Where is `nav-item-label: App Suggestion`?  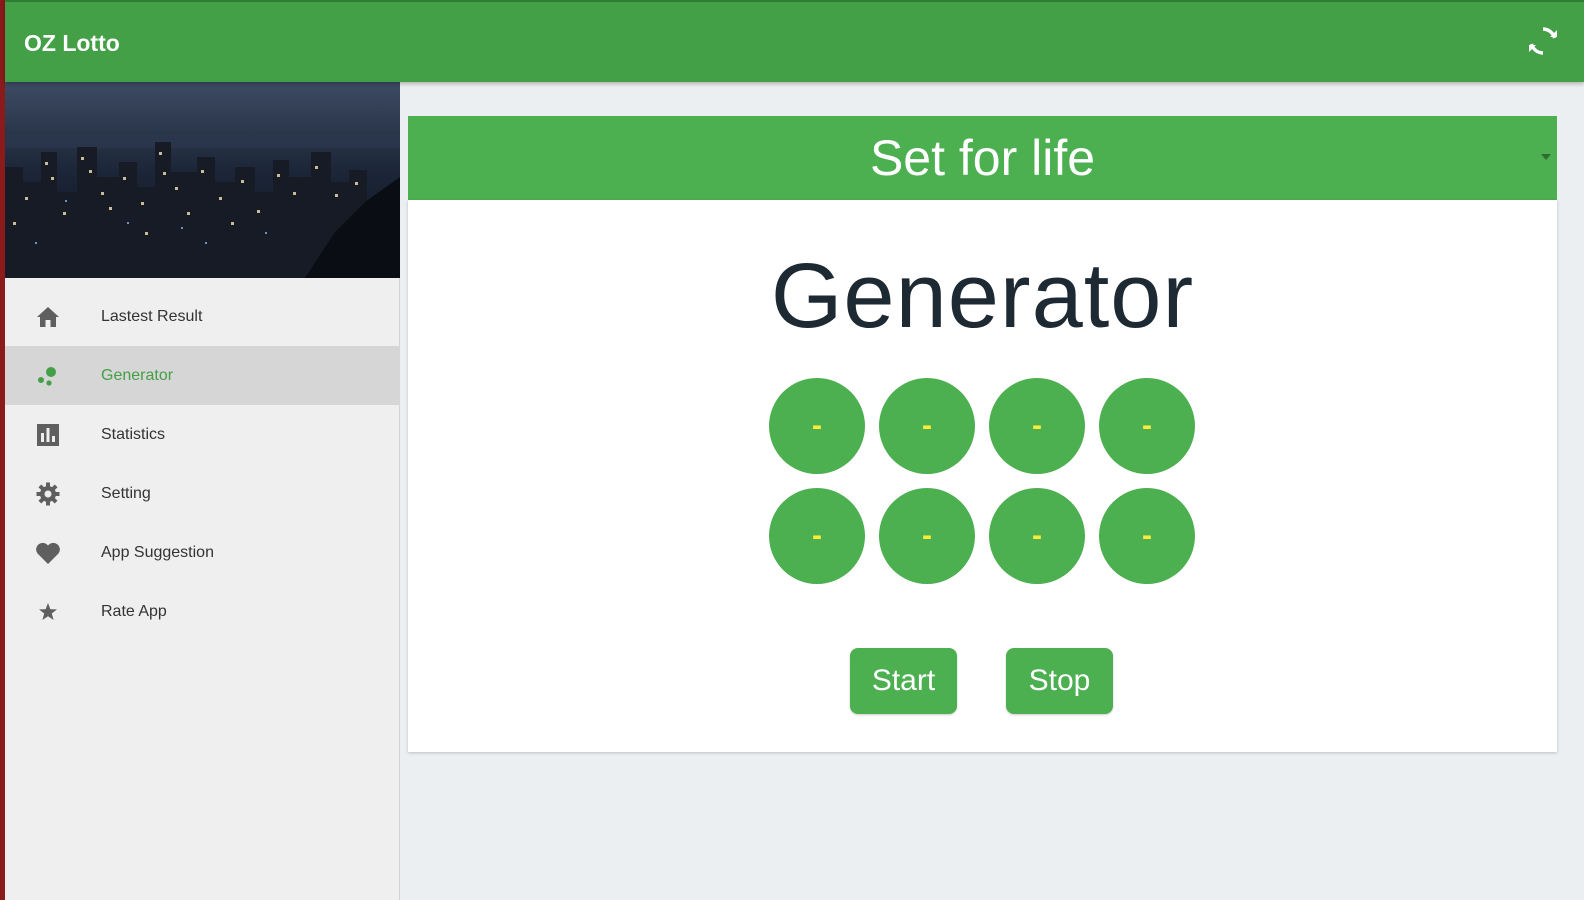
nav-item-label: App Suggestion is located at coordinates (157, 552).